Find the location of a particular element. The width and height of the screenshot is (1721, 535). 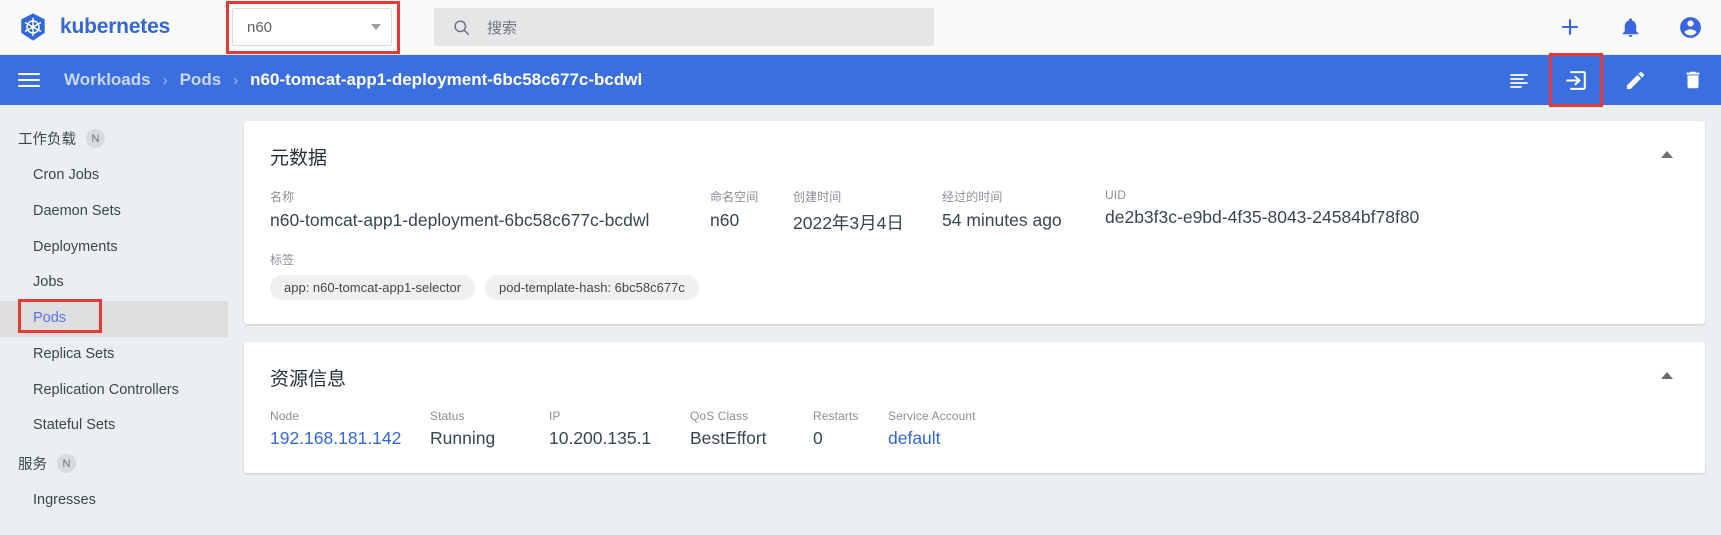

field-age: 经过的时间 54 minutes ago is located at coordinates (1023, 209).